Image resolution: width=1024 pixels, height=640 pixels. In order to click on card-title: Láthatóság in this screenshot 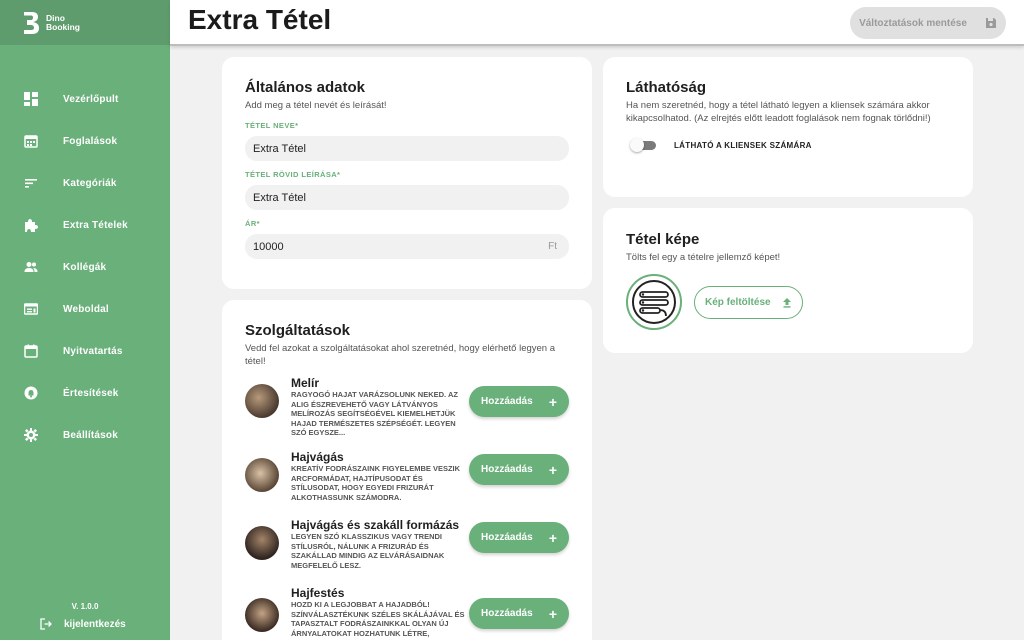, I will do `click(666, 87)`.